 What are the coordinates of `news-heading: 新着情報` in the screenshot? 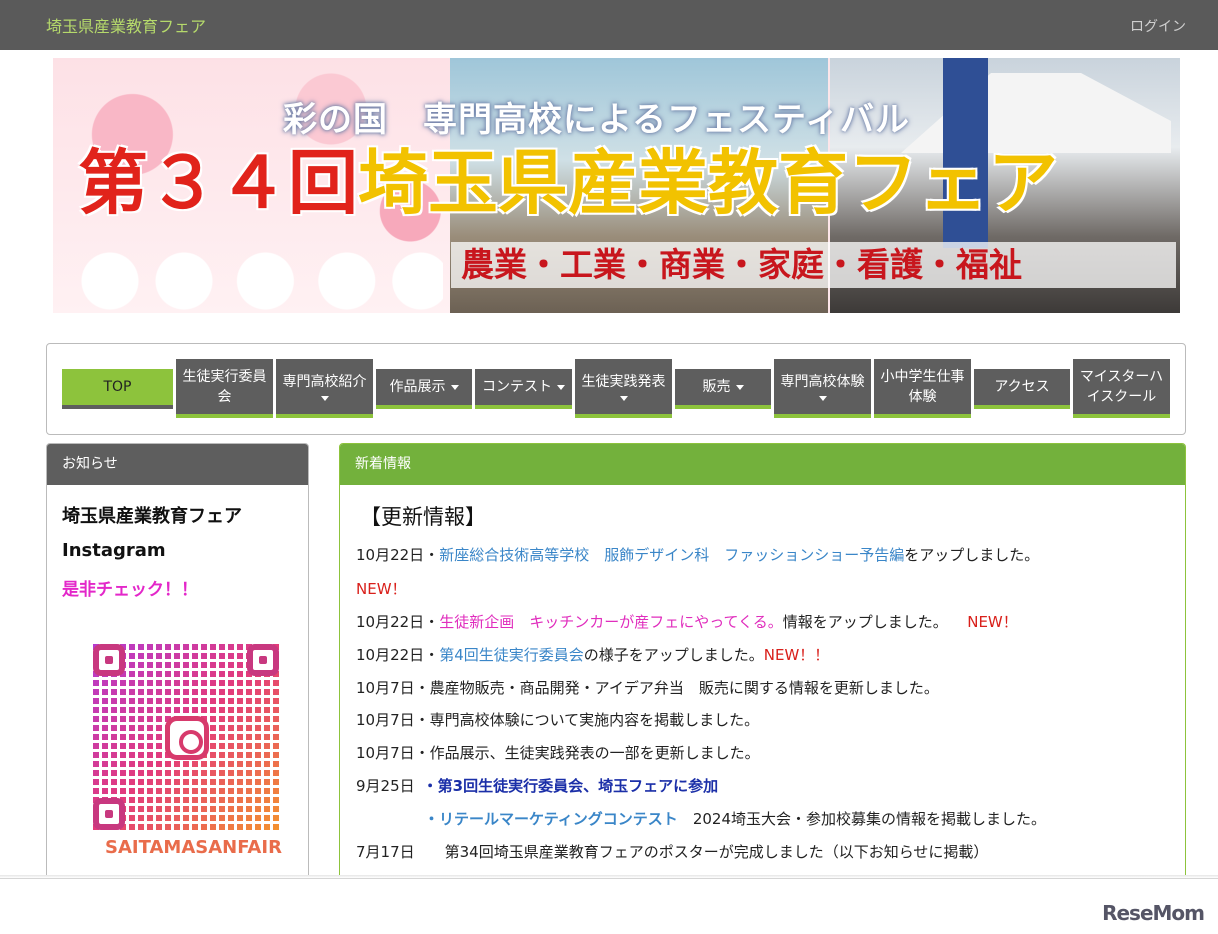 It's located at (762, 464).